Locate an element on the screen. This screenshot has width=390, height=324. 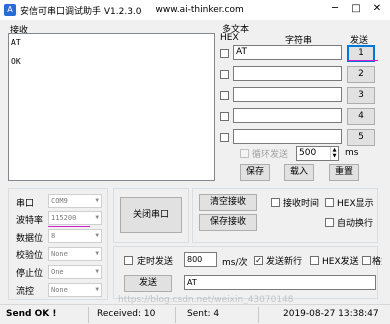
hex-header: HEX is located at coordinates (229, 38).